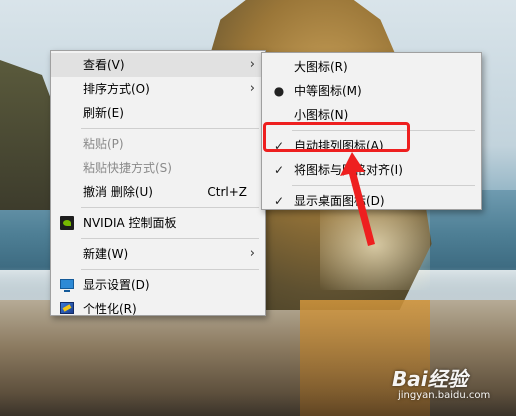  Describe the element at coordinates (106, 254) in the screenshot. I see `menu-item-label: 新建(W)` at that location.